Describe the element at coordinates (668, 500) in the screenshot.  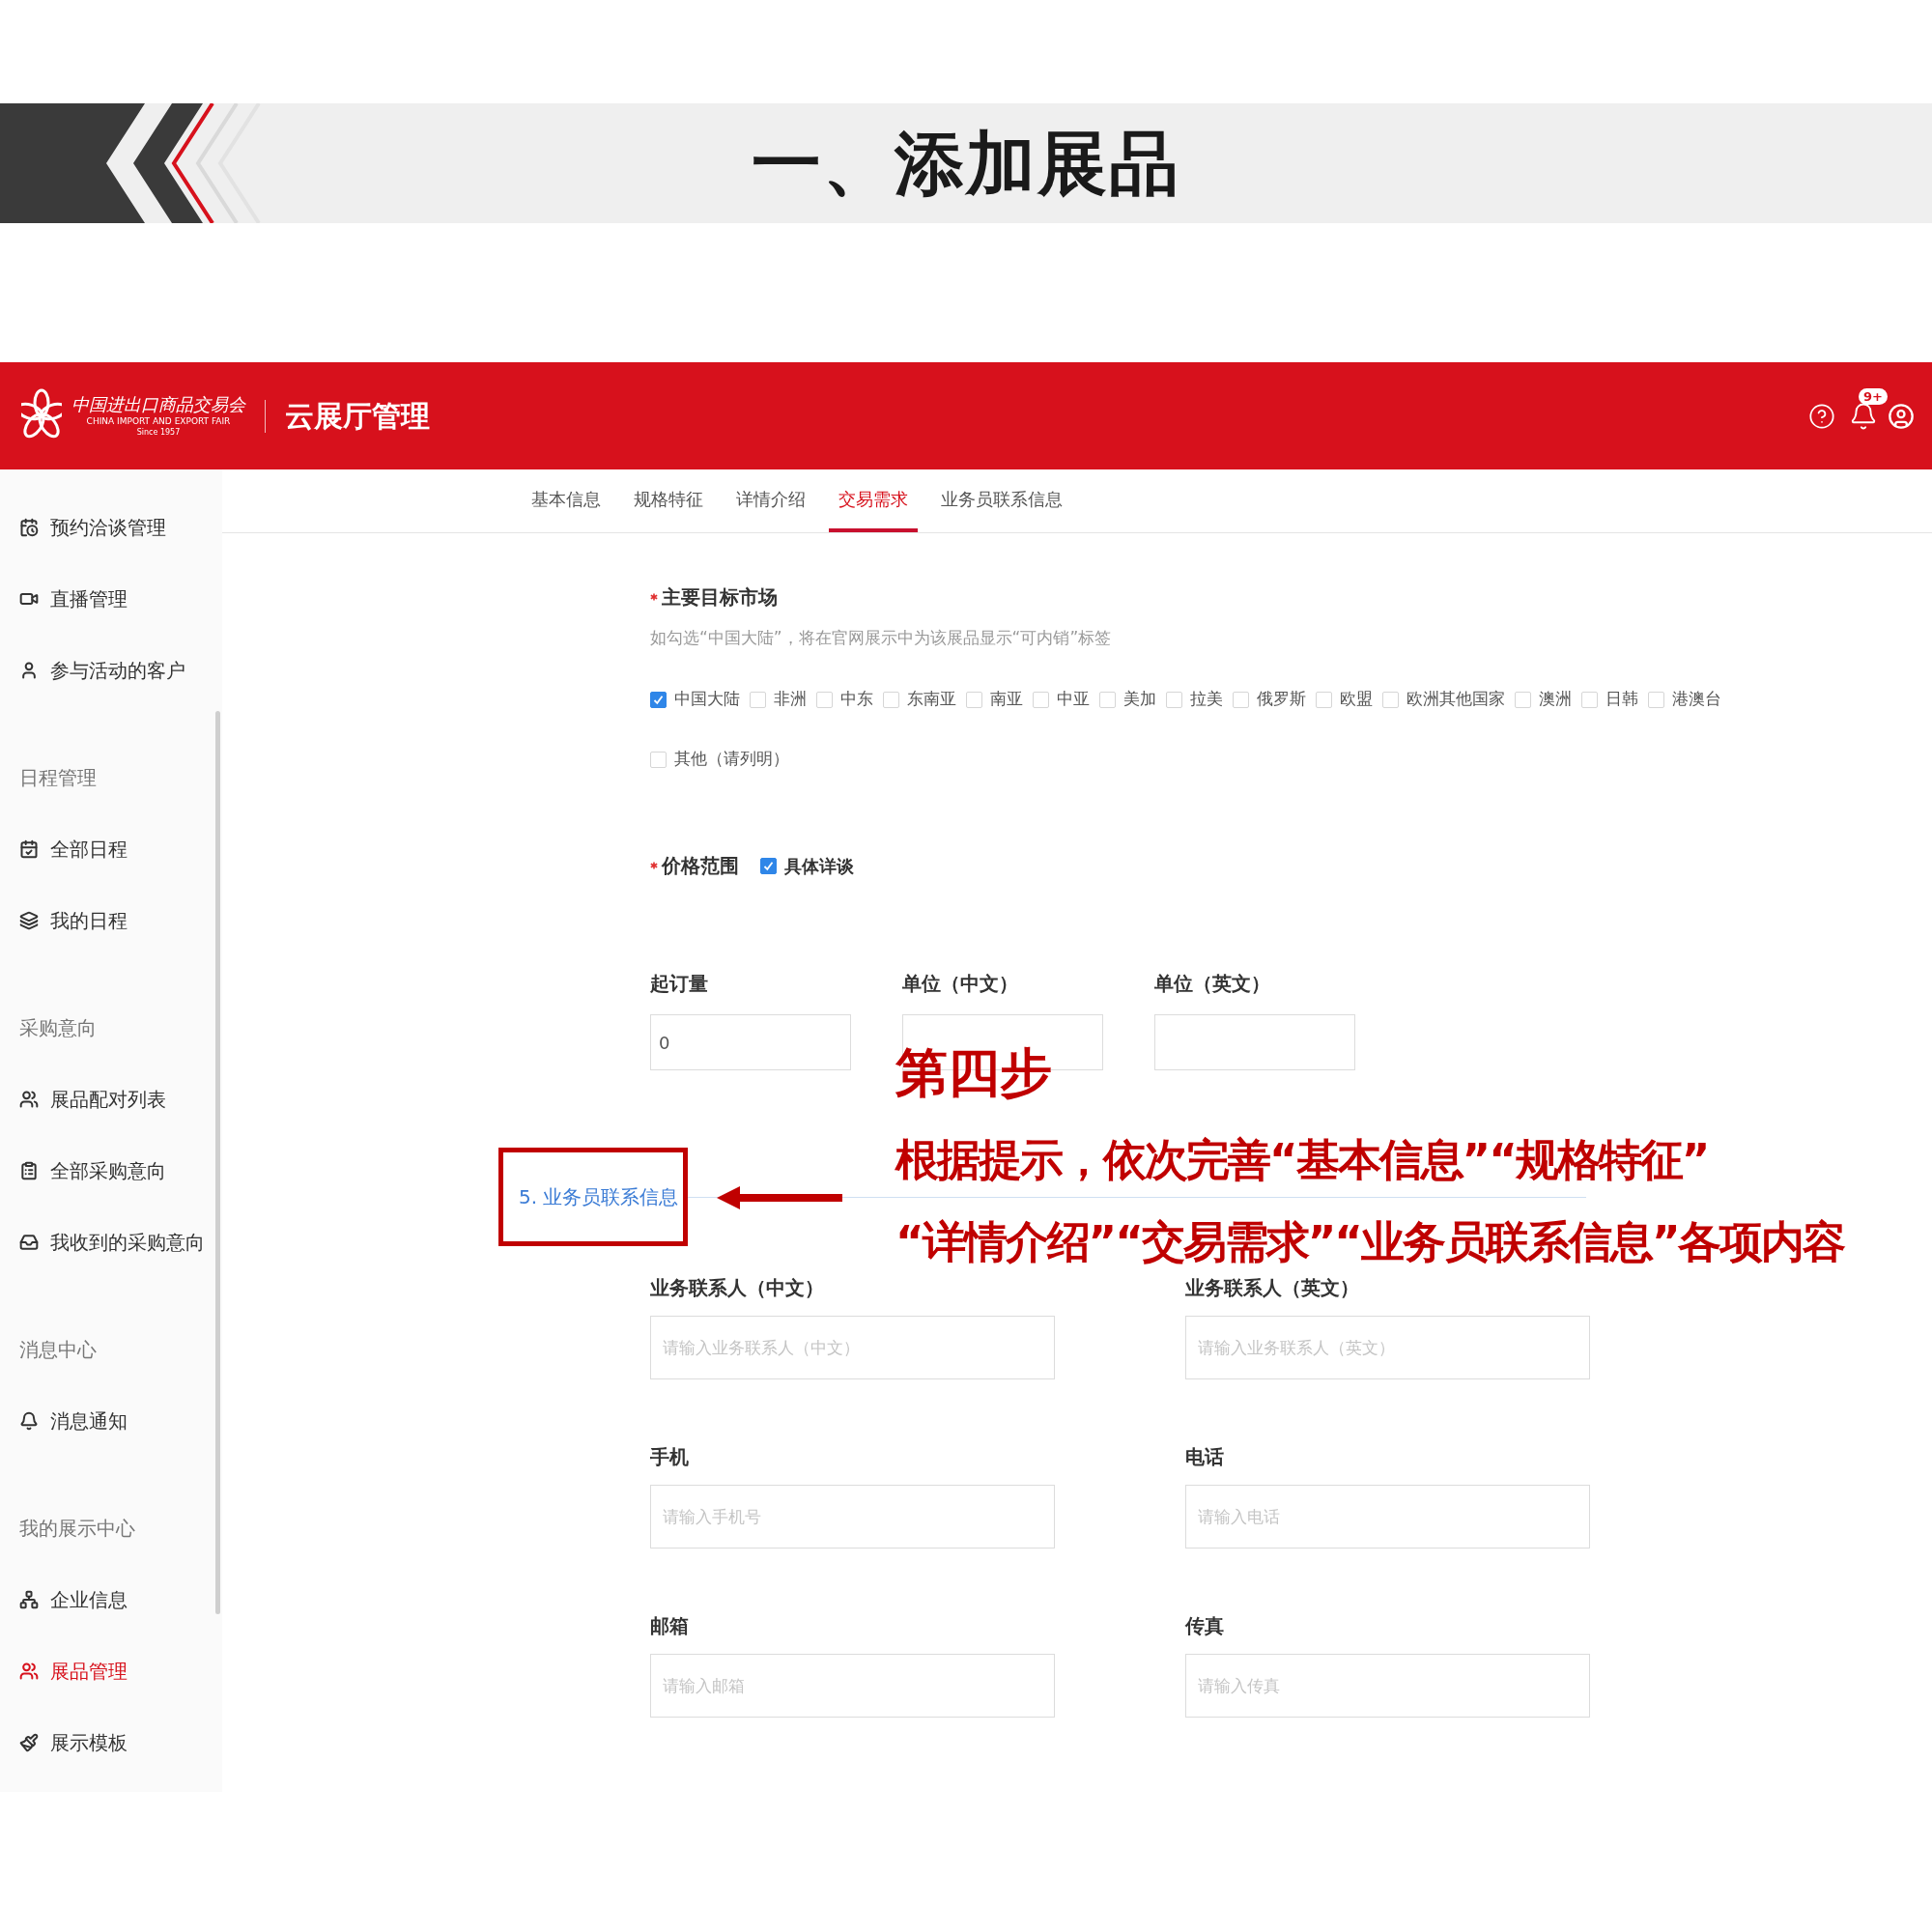
I see `tab: 规格特征` at that location.